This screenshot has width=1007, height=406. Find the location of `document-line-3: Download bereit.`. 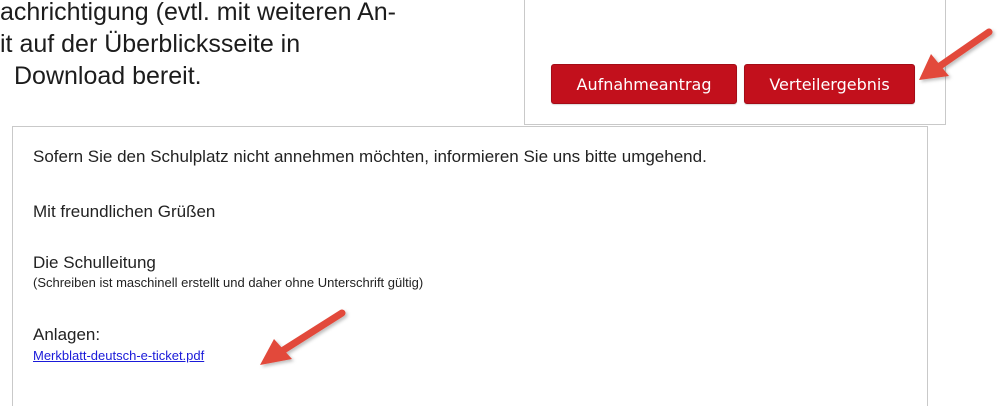

document-line-3: Download bereit. is located at coordinates (108, 76).